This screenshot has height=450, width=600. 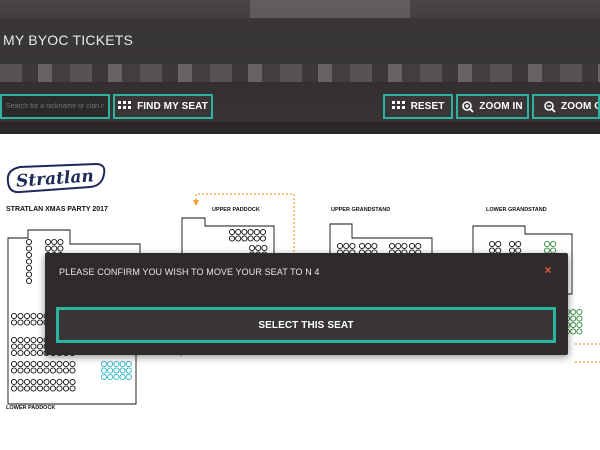 What do you see at coordinates (306, 325) in the screenshot?
I see `select-this-seat-button: SELECT THIS SEAT` at bounding box center [306, 325].